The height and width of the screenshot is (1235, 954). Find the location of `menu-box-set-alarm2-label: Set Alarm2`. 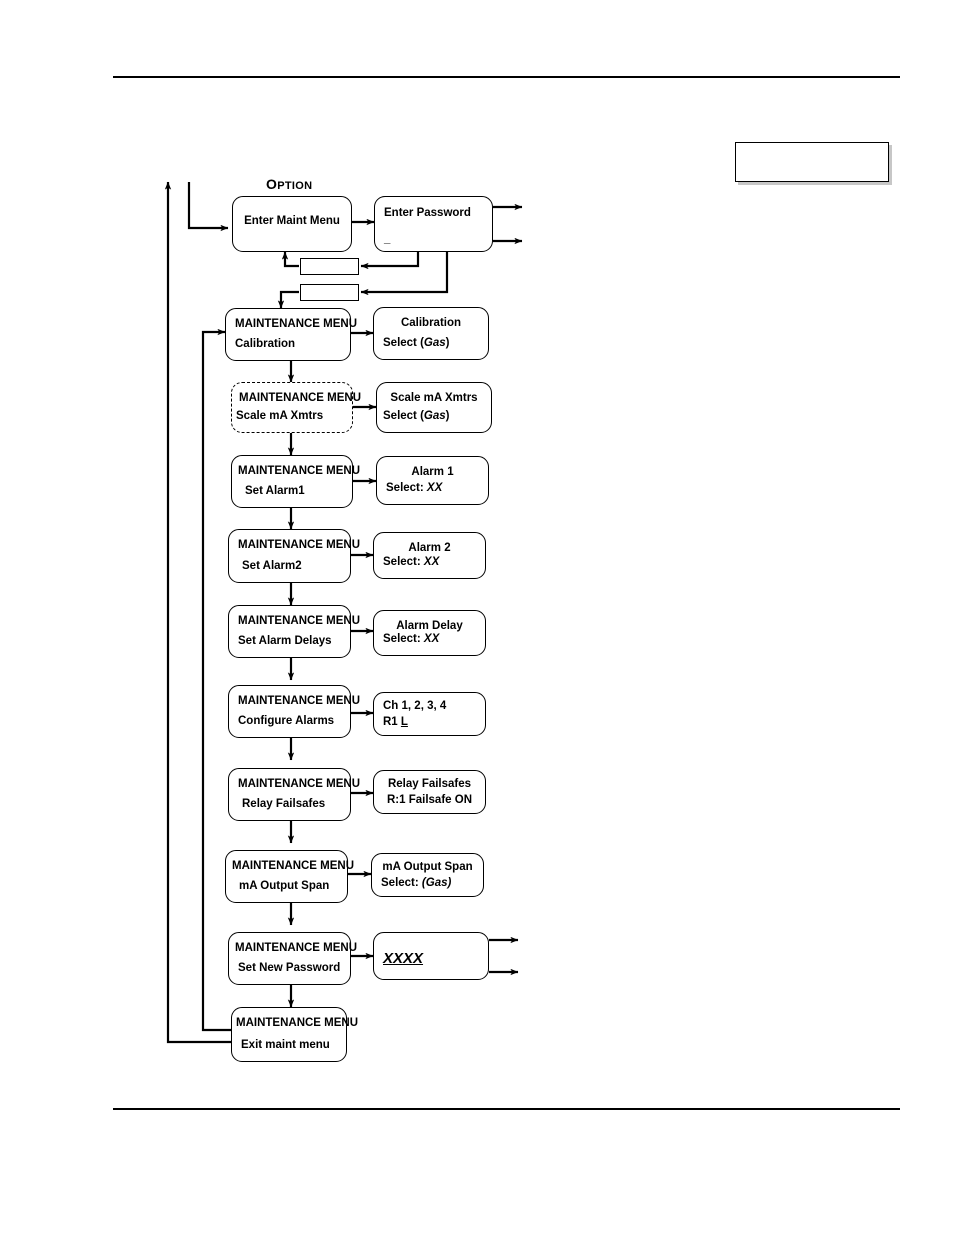

menu-box-set-alarm2-label: Set Alarm2 is located at coordinates (272, 565).